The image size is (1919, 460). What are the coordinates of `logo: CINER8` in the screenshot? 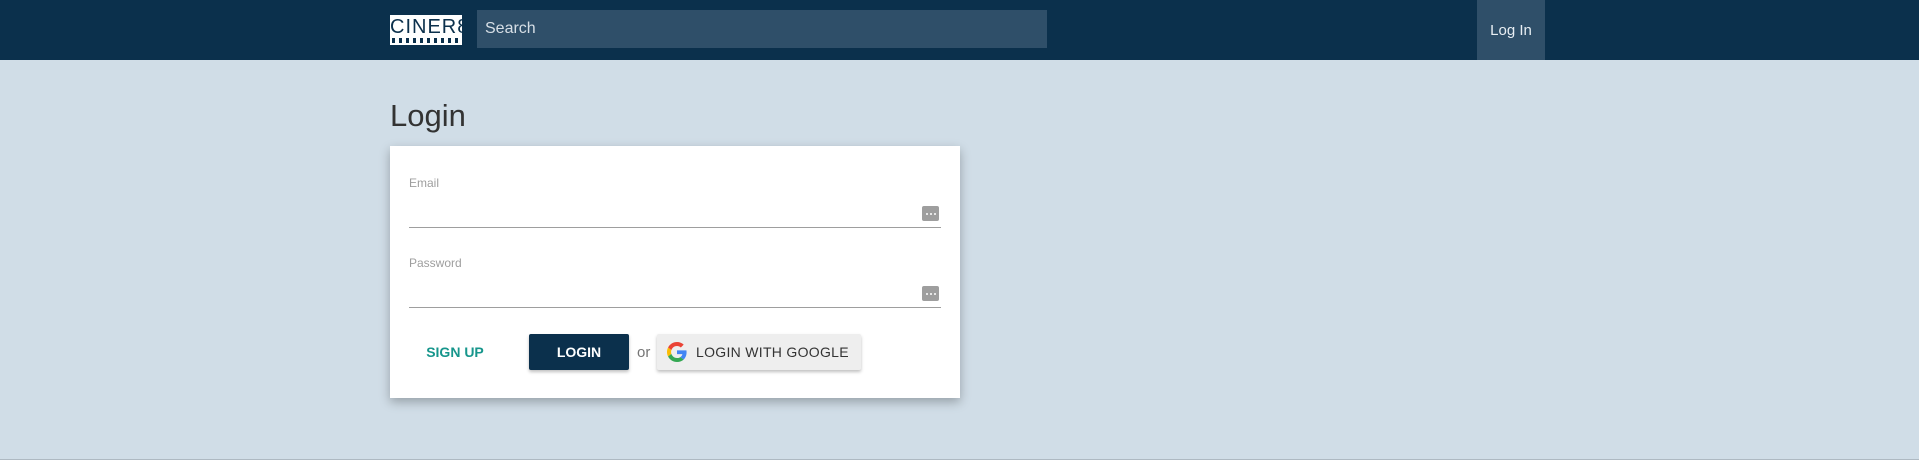 It's located at (430, 30).